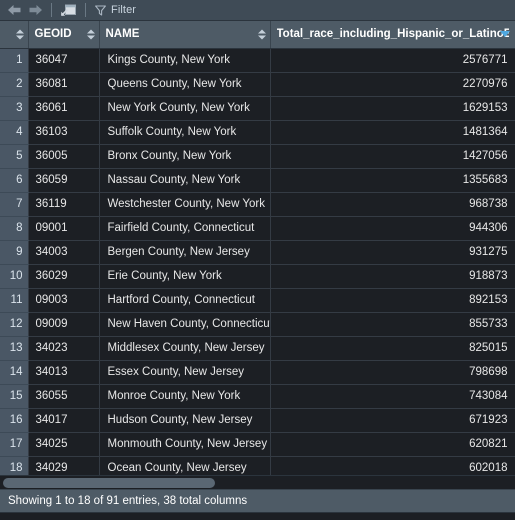 This screenshot has height=520, width=515. What do you see at coordinates (392, 84) in the screenshot?
I see `total-race-cell: 2270976` at bounding box center [392, 84].